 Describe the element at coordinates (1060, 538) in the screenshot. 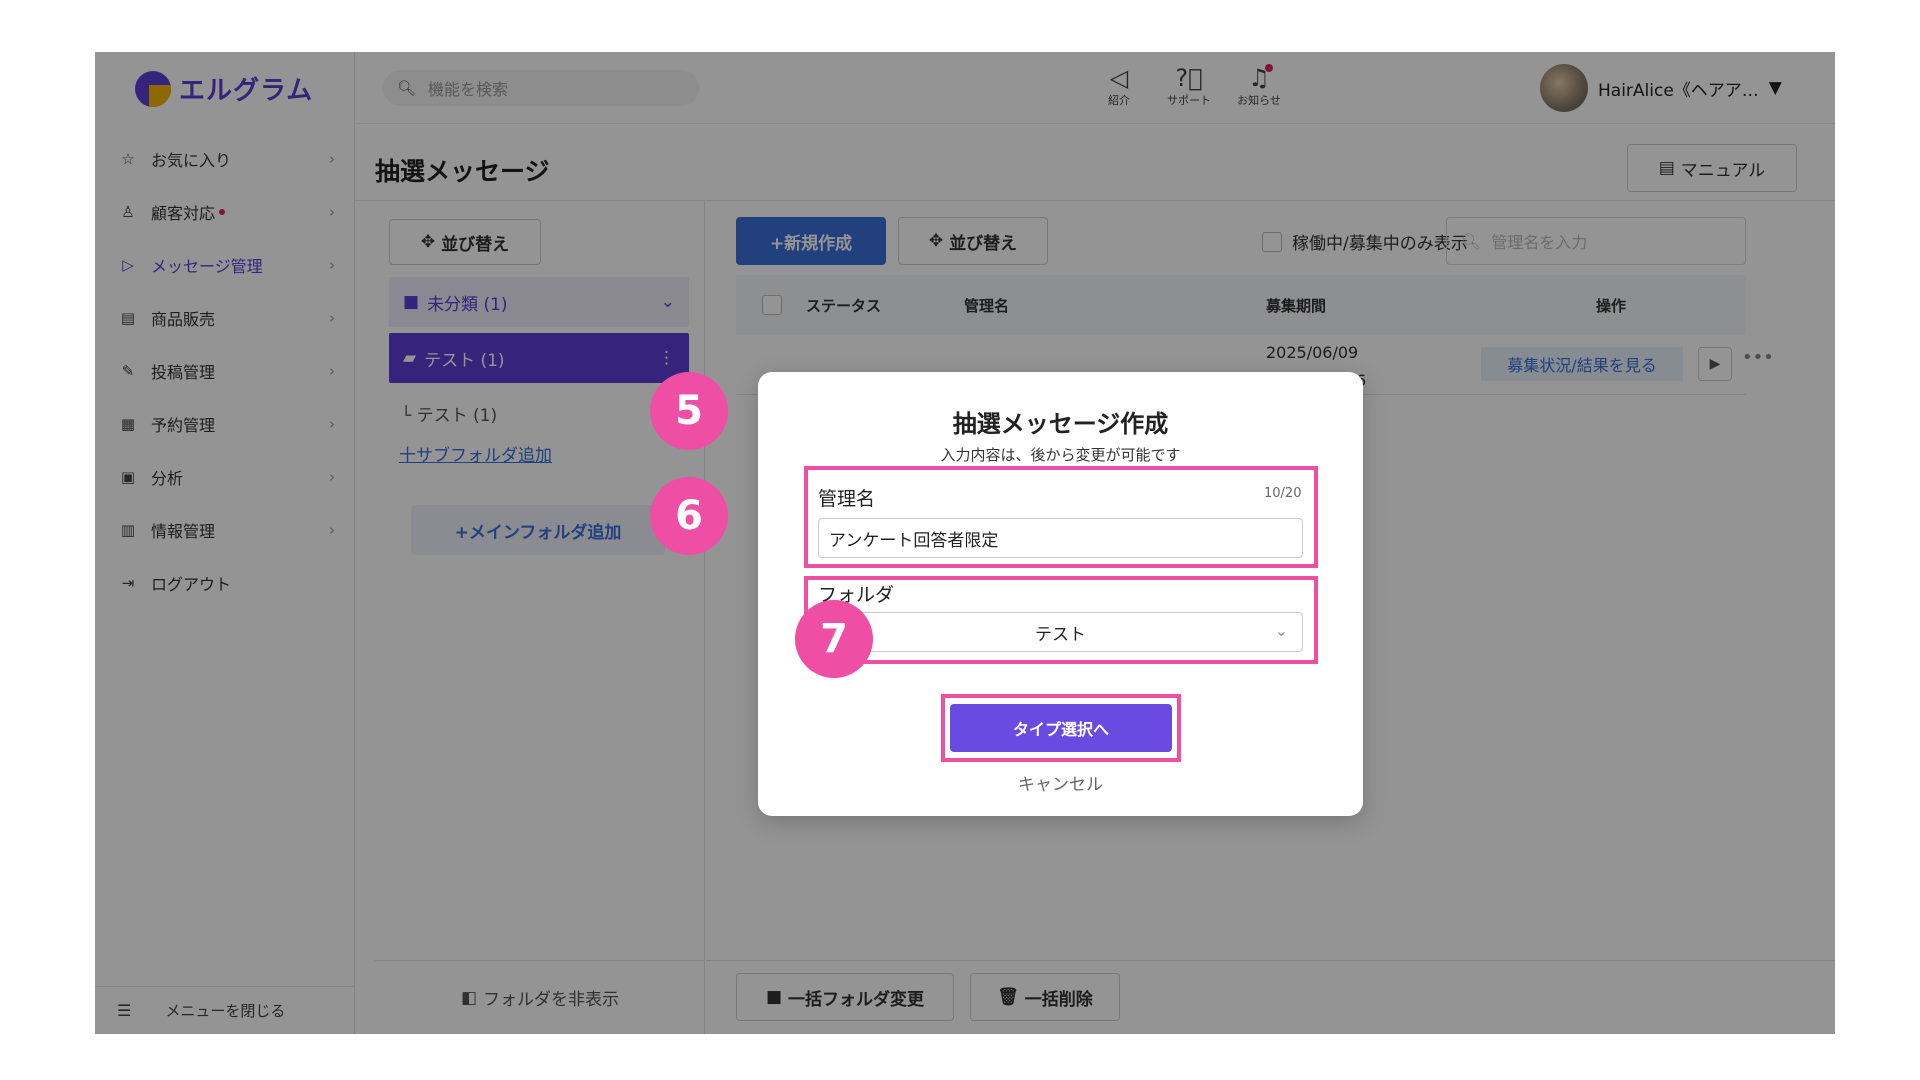

I see `name-input` at that location.